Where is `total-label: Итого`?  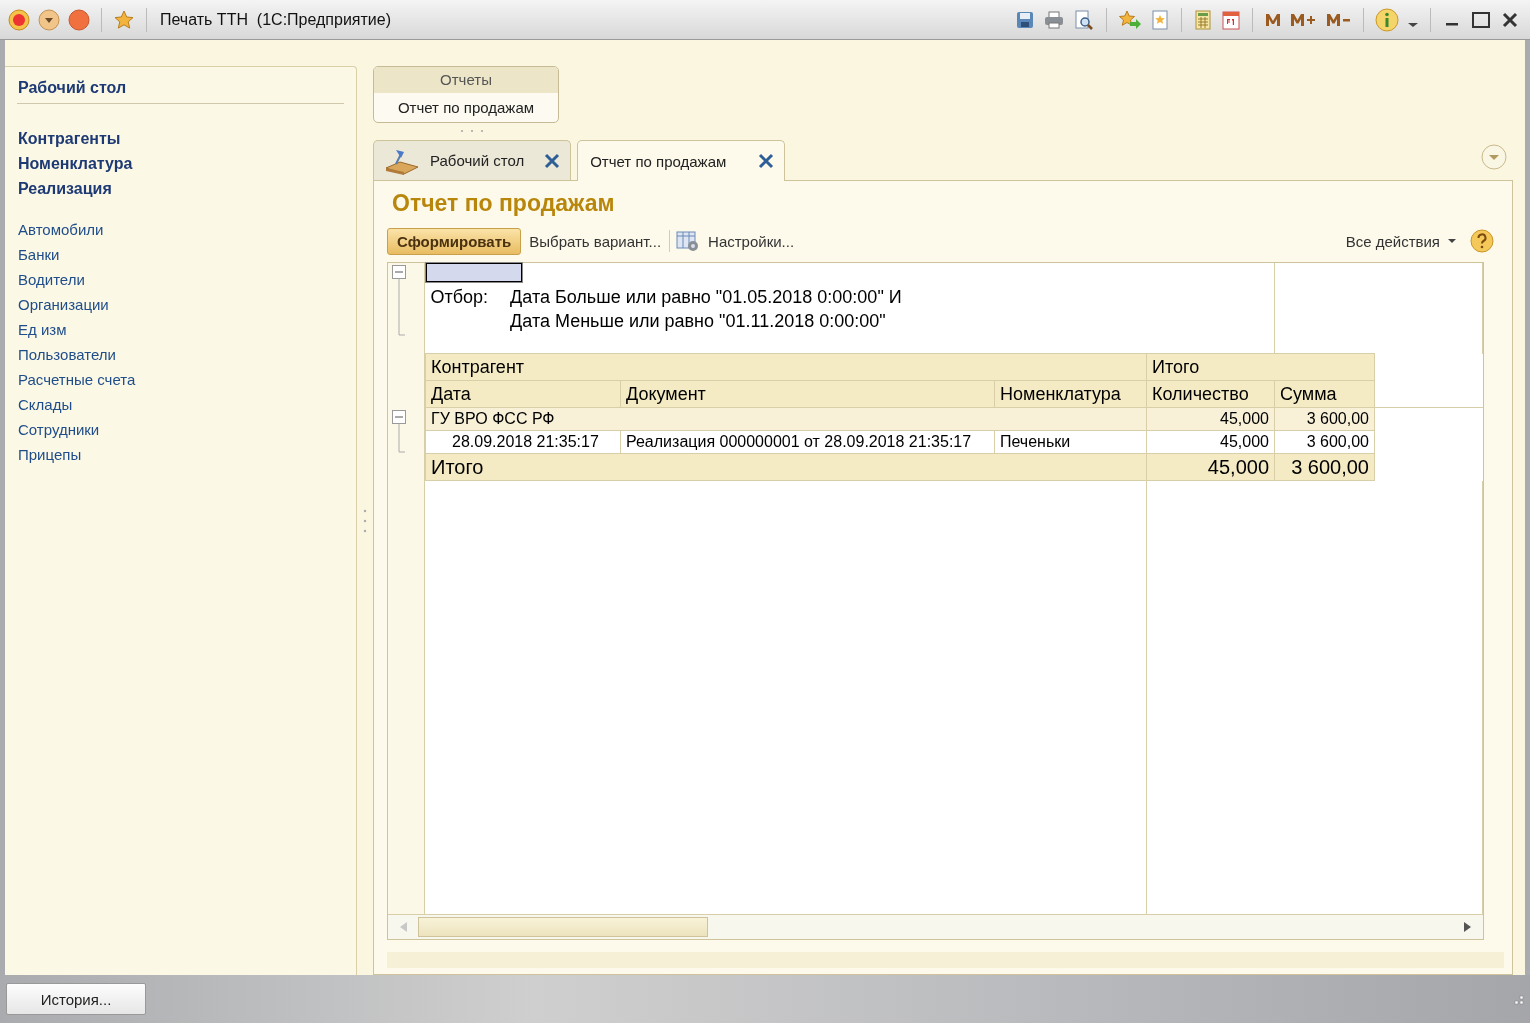 total-label: Итого is located at coordinates (786, 467).